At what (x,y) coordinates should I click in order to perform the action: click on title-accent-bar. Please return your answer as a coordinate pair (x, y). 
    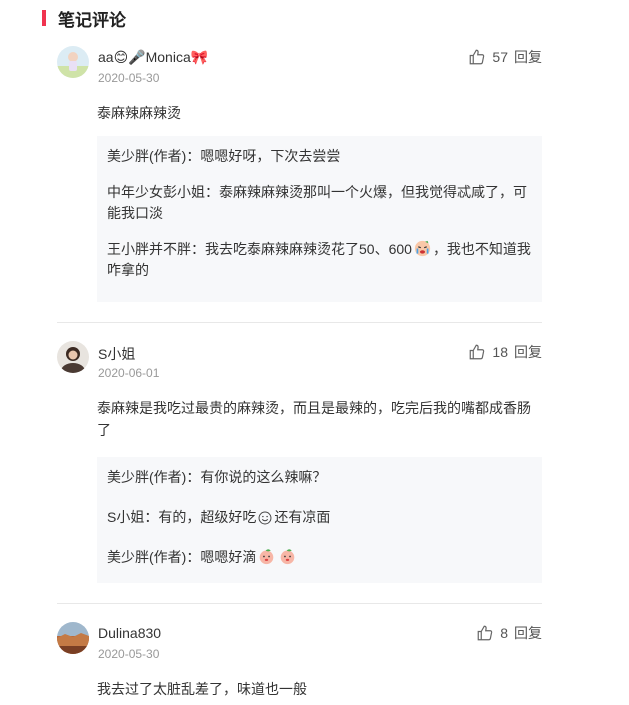
    Looking at the image, I should click on (44, 18).